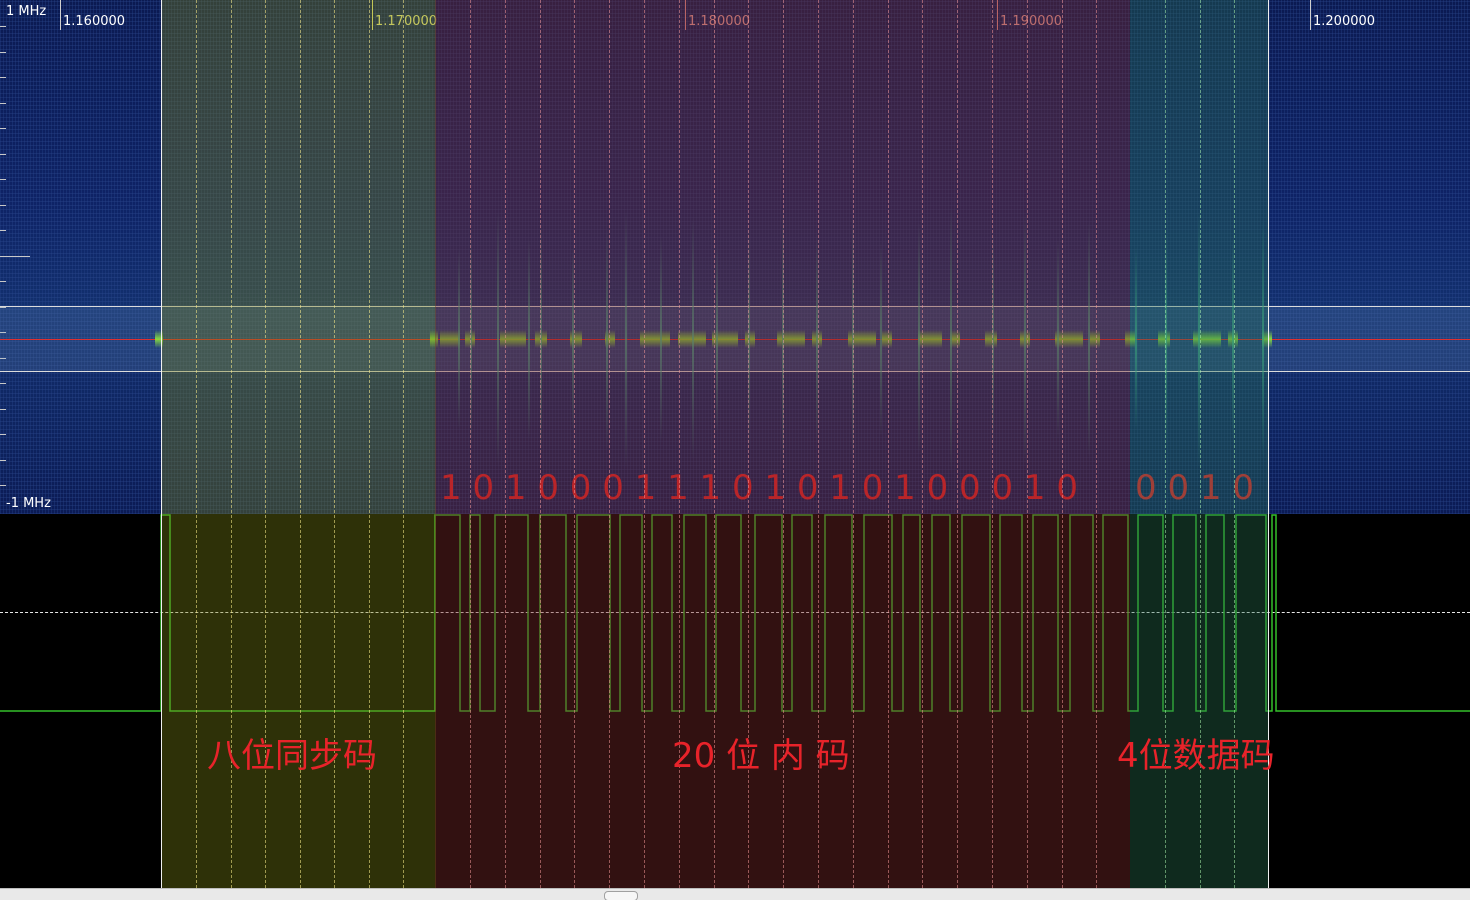 Image resolution: width=1470 pixels, height=900 pixels. Describe the element at coordinates (26, 11) in the screenshot. I see `top-frequency-label: 1 MHz` at that location.